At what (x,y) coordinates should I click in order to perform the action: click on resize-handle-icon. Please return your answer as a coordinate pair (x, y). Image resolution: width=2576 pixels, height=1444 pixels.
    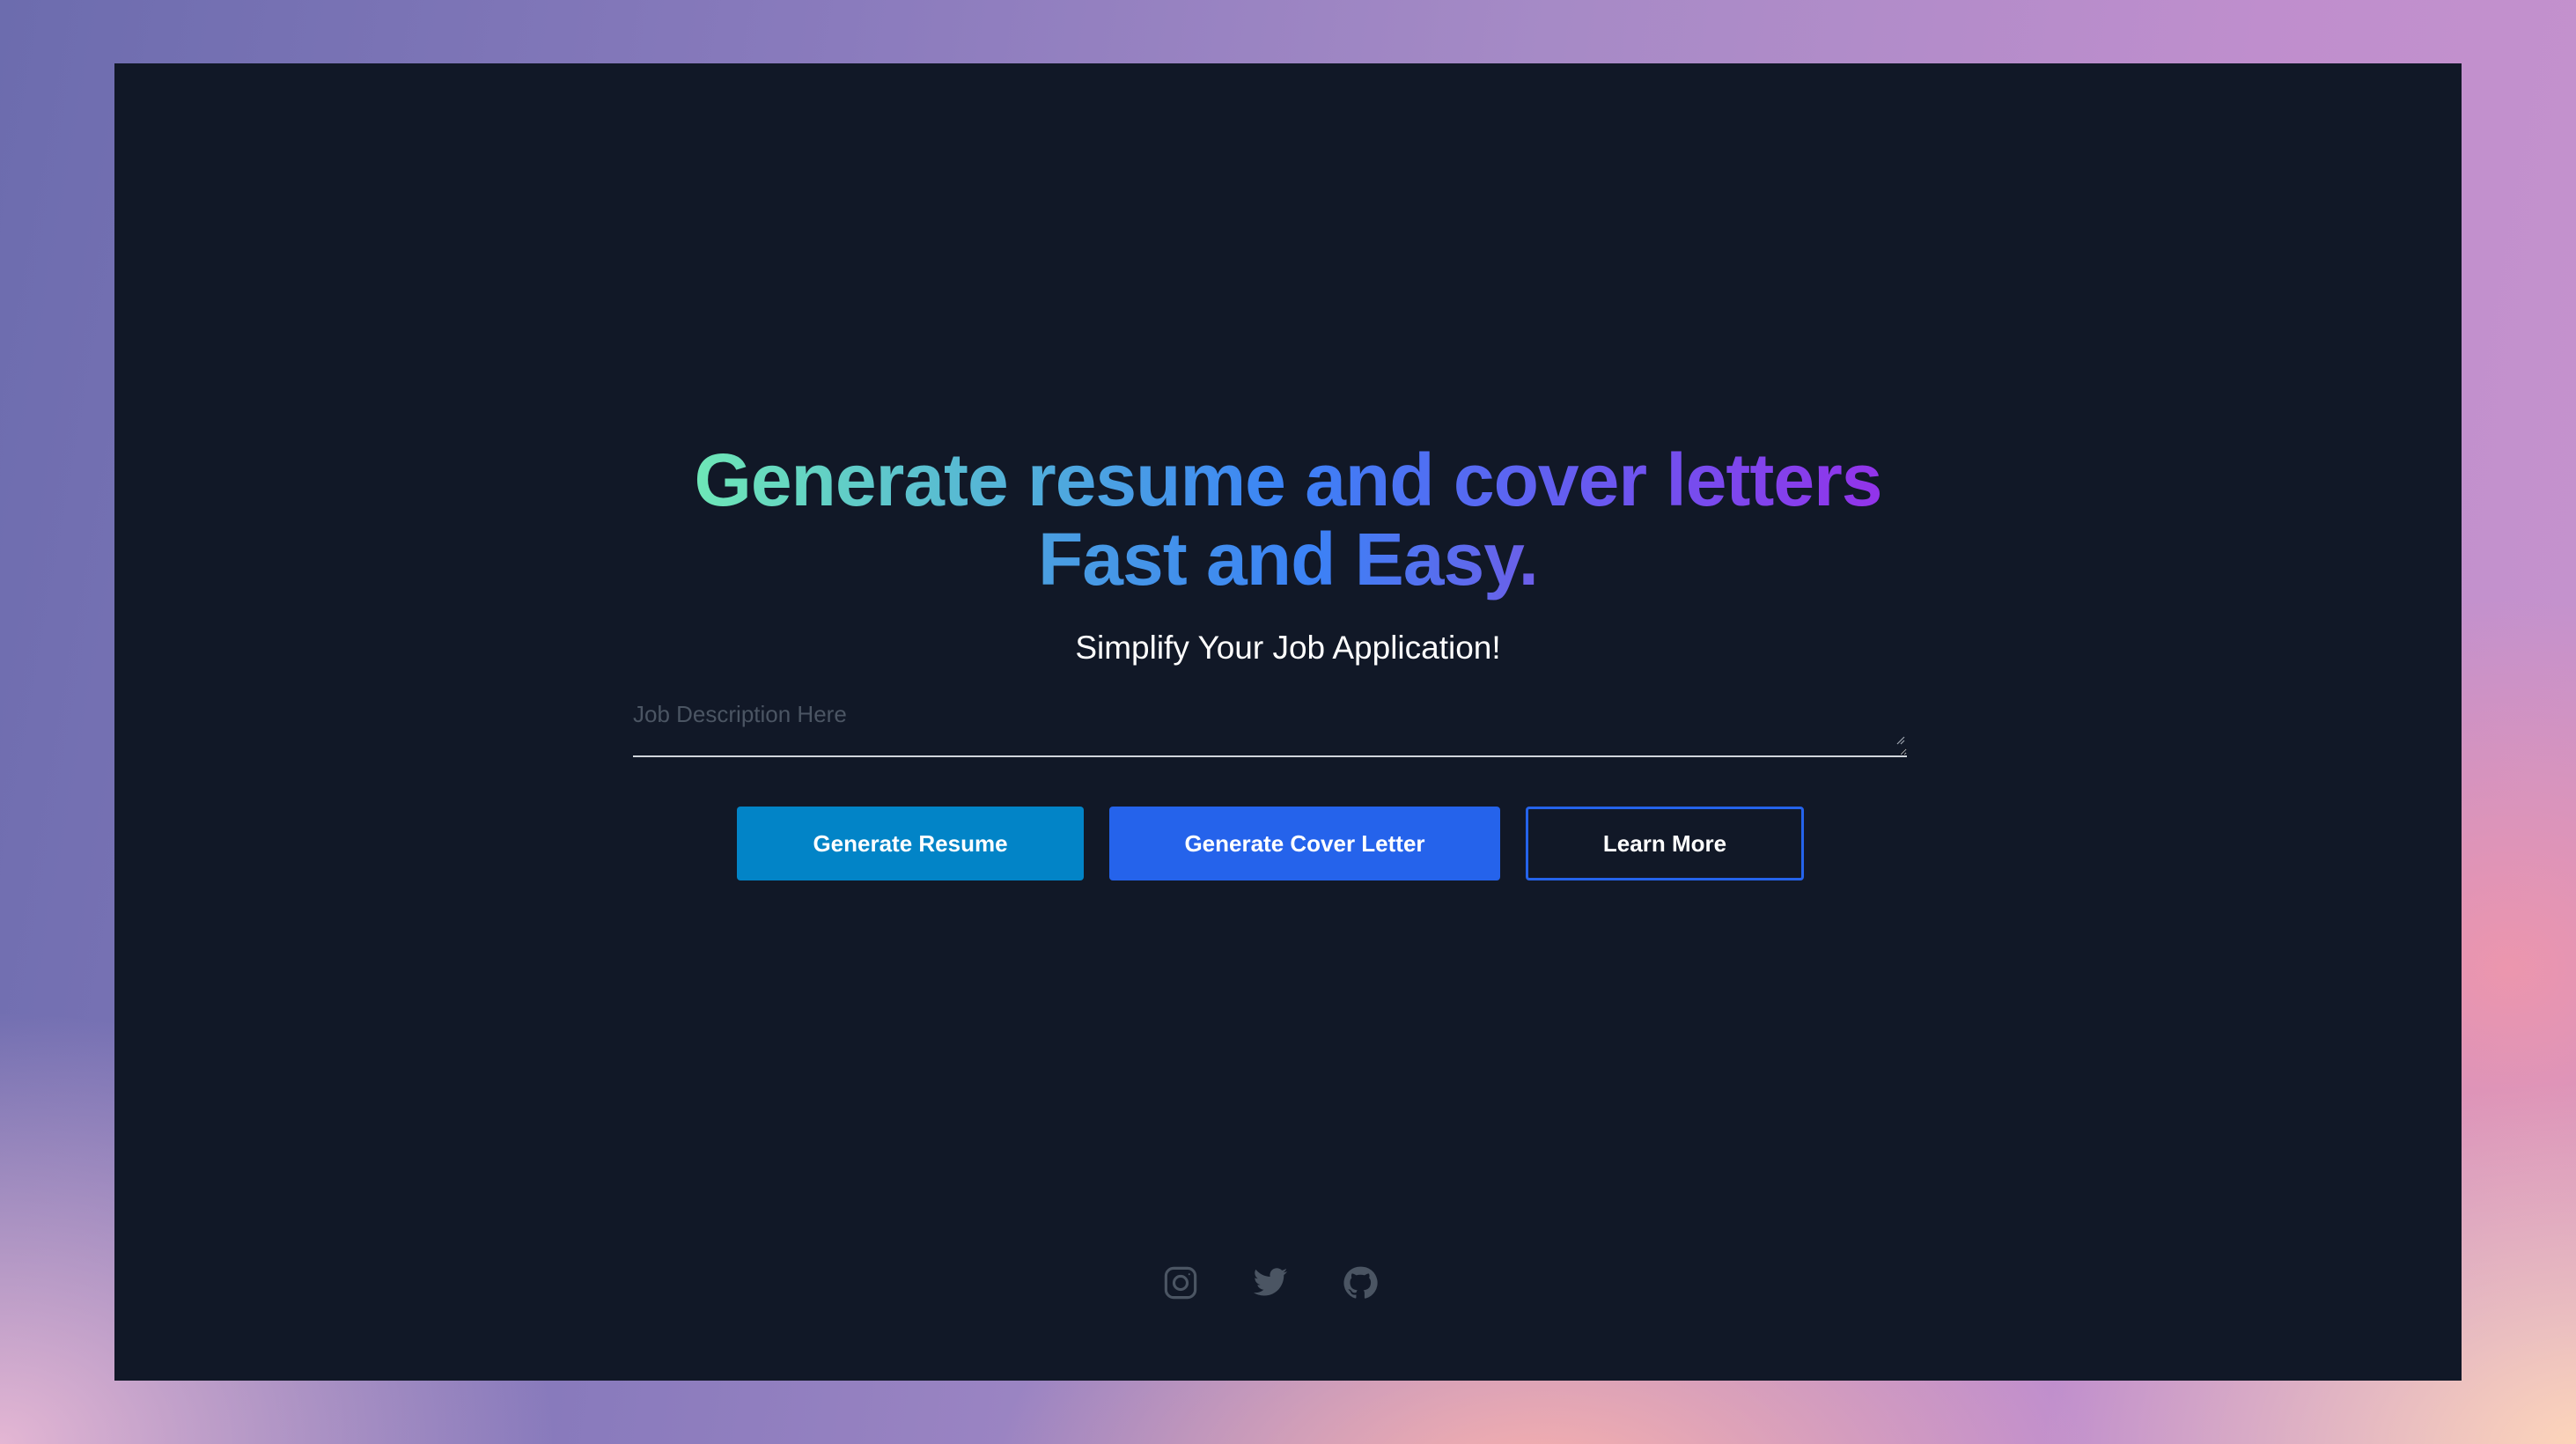
    Looking at the image, I should click on (1900, 739).